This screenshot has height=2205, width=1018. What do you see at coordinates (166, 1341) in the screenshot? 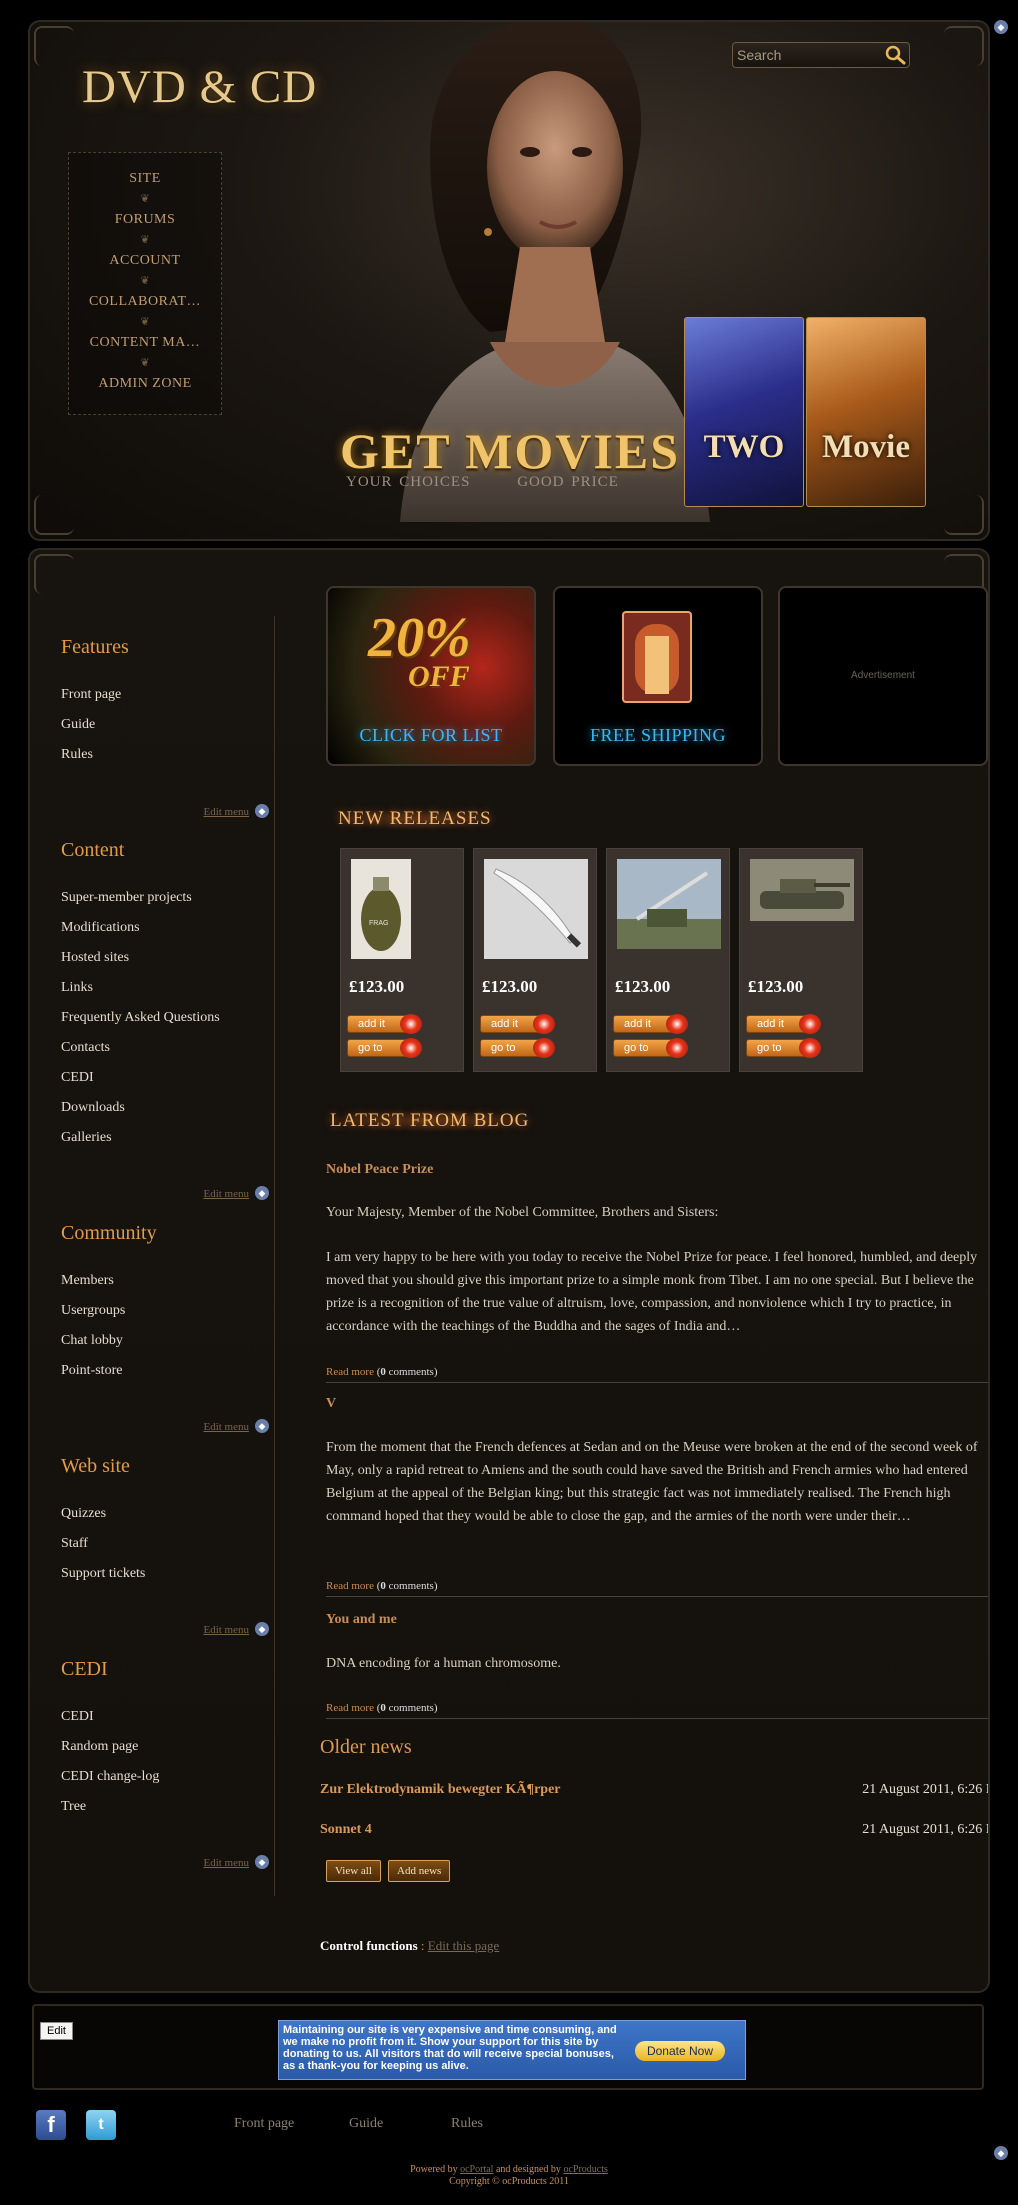
I see `sidebar-item-chat-lobby: Chat lobby` at bounding box center [166, 1341].